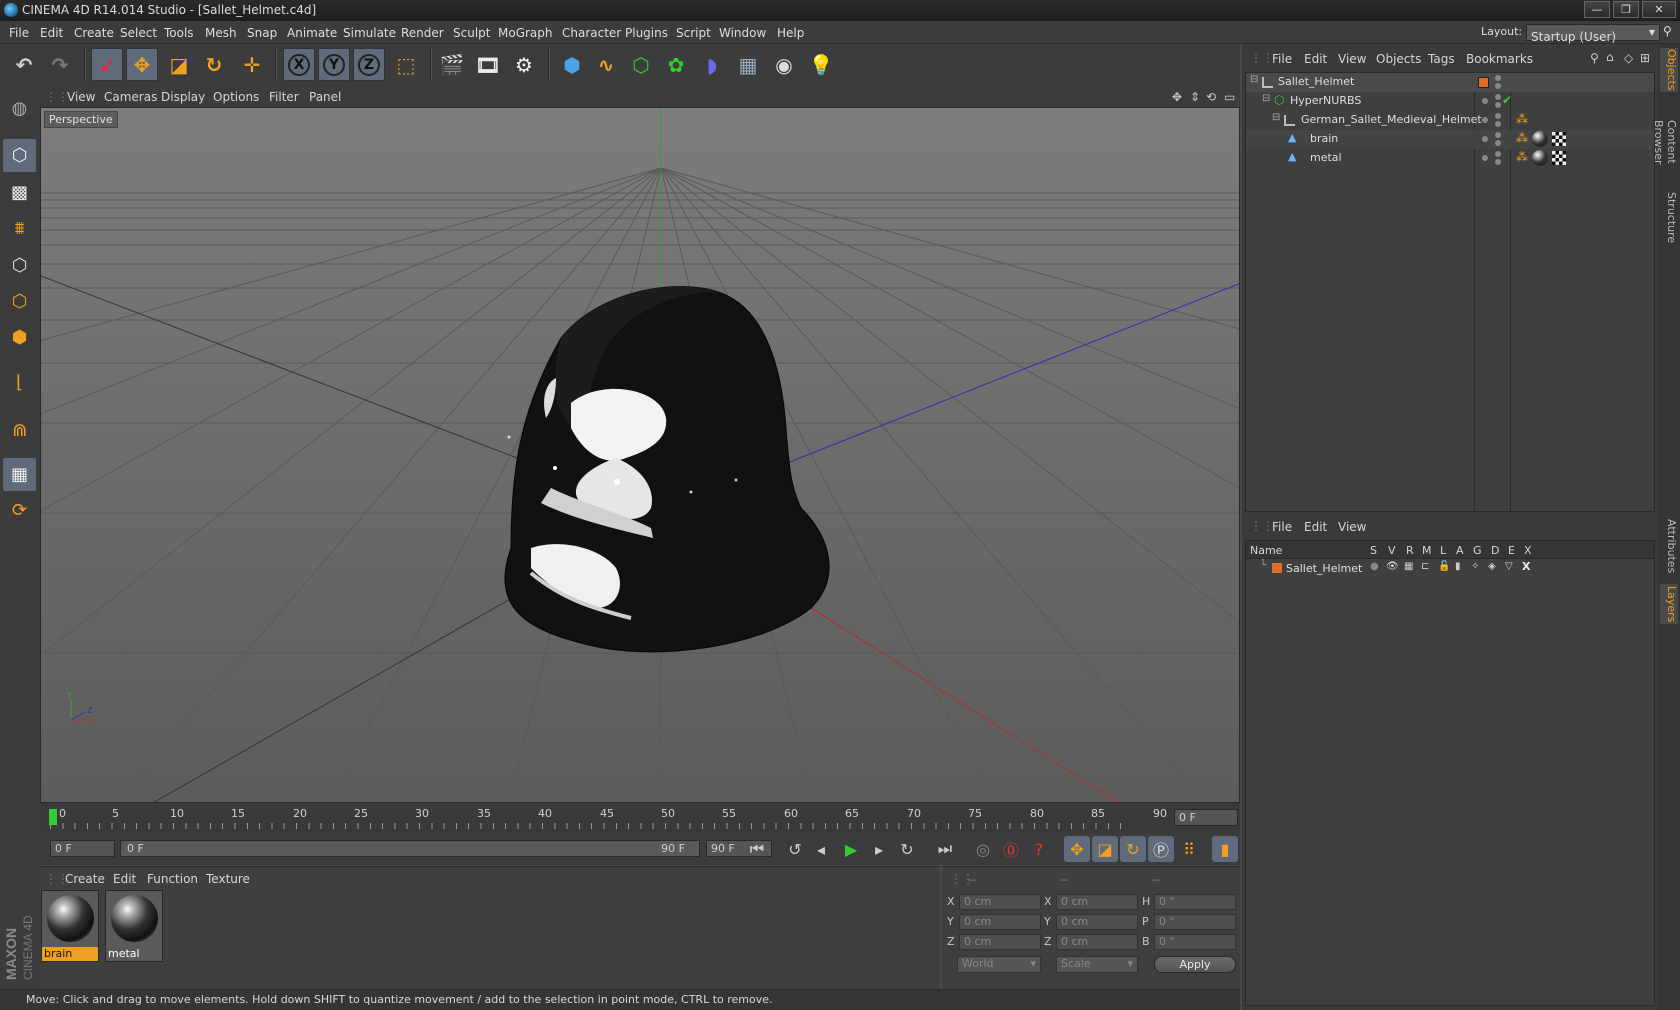  Describe the element at coordinates (19, 337) in the screenshot. I see `polygons-mode-icon: ⬢` at that location.